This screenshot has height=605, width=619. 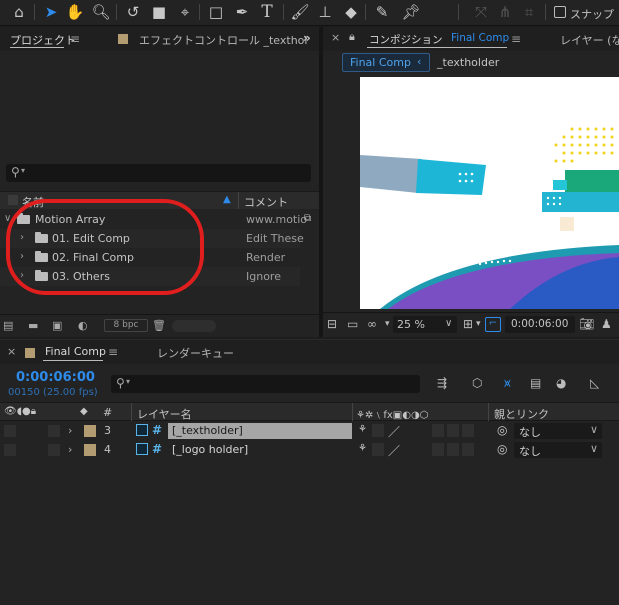 I want to click on comp-flowchart-icon: ⇶, so click(x=442, y=383).